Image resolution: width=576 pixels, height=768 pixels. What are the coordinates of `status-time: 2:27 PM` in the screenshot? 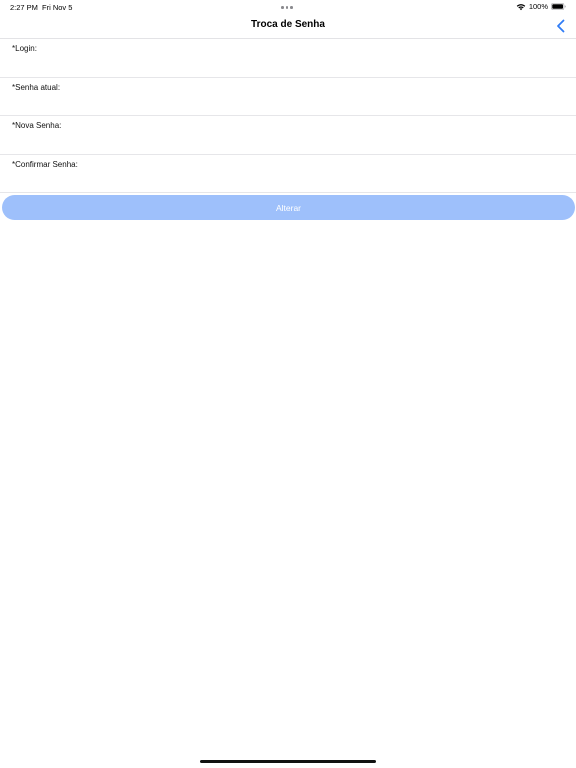 It's located at (24, 7).